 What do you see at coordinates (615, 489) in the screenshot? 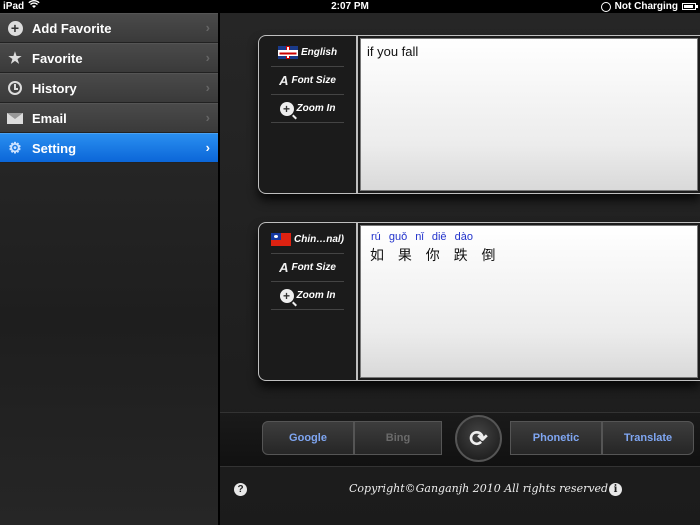
I see `info-icon: i` at bounding box center [615, 489].